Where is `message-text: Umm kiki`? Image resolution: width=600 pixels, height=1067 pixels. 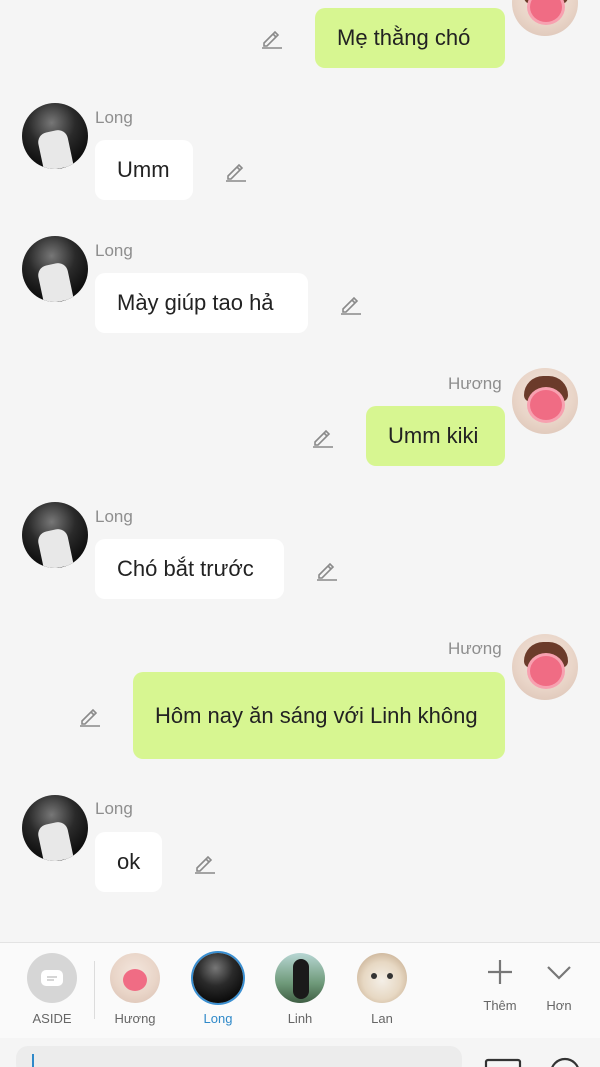 message-text: Umm kiki is located at coordinates (433, 435).